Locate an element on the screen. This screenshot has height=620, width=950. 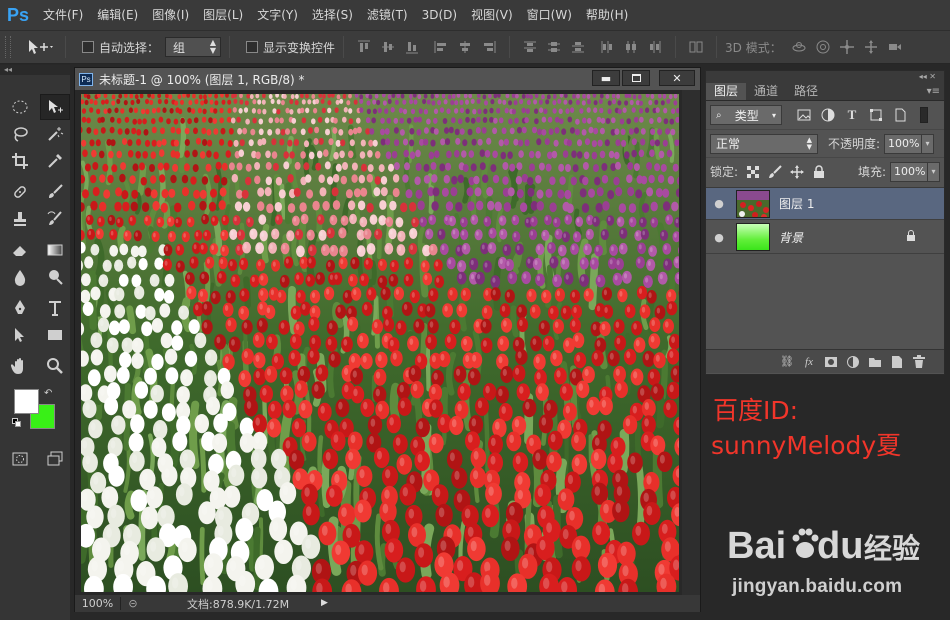
distribute-bottom-icon is located at coordinates (578, 47).